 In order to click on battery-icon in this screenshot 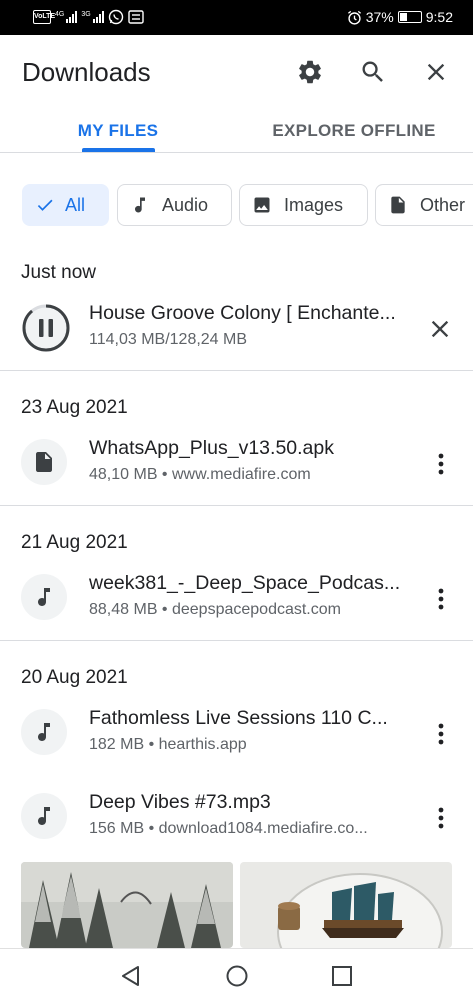, I will do `click(409, 17)`.